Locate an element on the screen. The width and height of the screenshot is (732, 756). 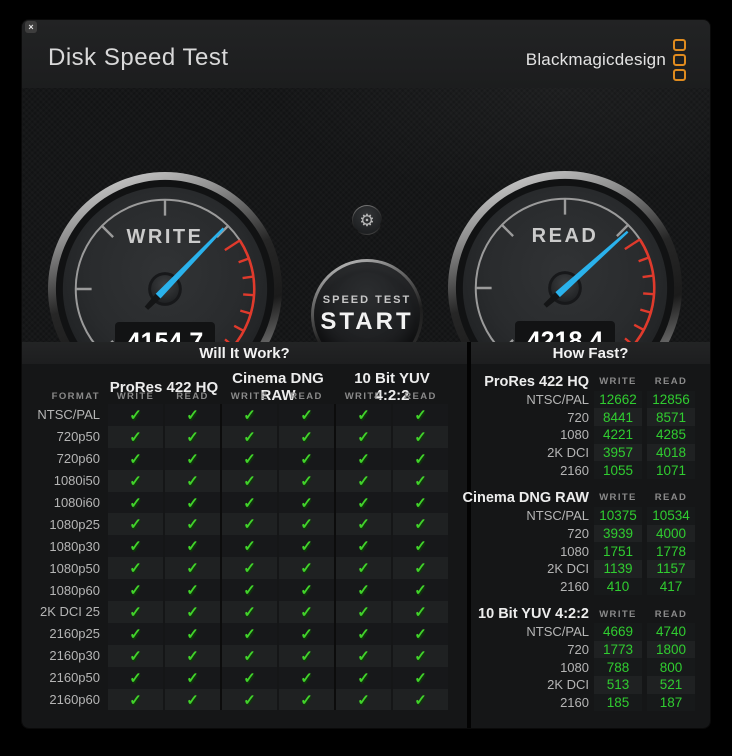
table-row: 2160p25 ✓ ✓ ✓ ✓ ✓ ✓ is located at coordinates (244, 633).